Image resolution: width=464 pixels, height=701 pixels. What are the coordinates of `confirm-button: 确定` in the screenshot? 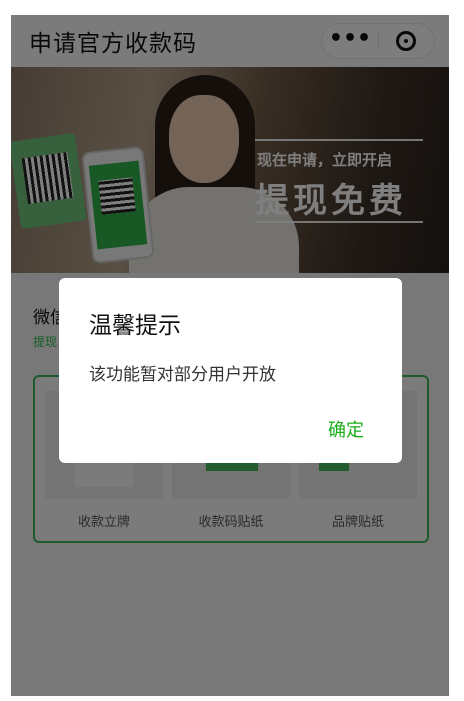 It's located at (346, 429).